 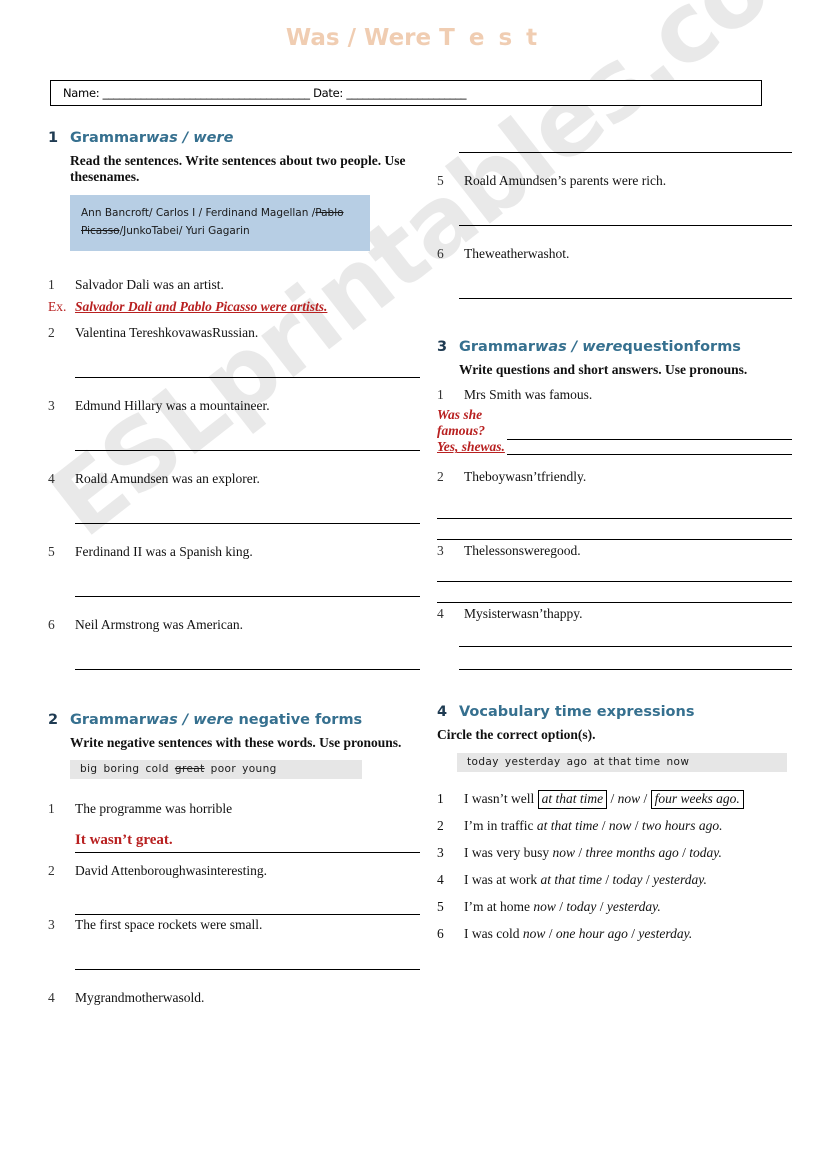 What do you see at coordinates (614, 573) in the screenshot?
I see `exercise-3-item-3: 3 Thelessonsweregood.` at bounding box center [614, 573].